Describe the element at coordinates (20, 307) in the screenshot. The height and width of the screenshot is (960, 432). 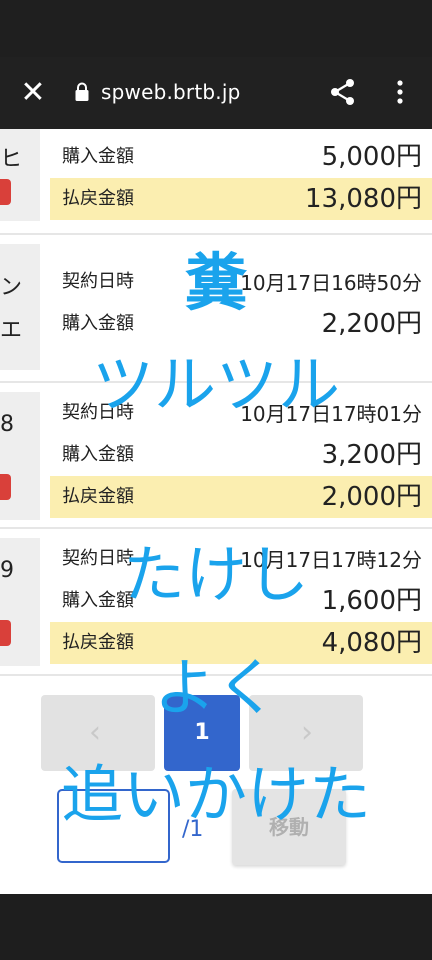
I see `card-thumbnail: ン エ` at that location.